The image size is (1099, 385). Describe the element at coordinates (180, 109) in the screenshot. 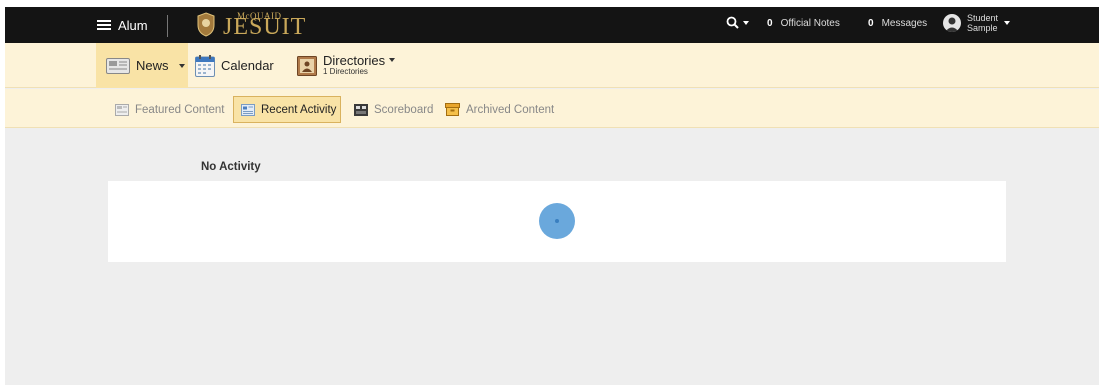

I see `tab-featured-content-label: Featured Content` at that location.